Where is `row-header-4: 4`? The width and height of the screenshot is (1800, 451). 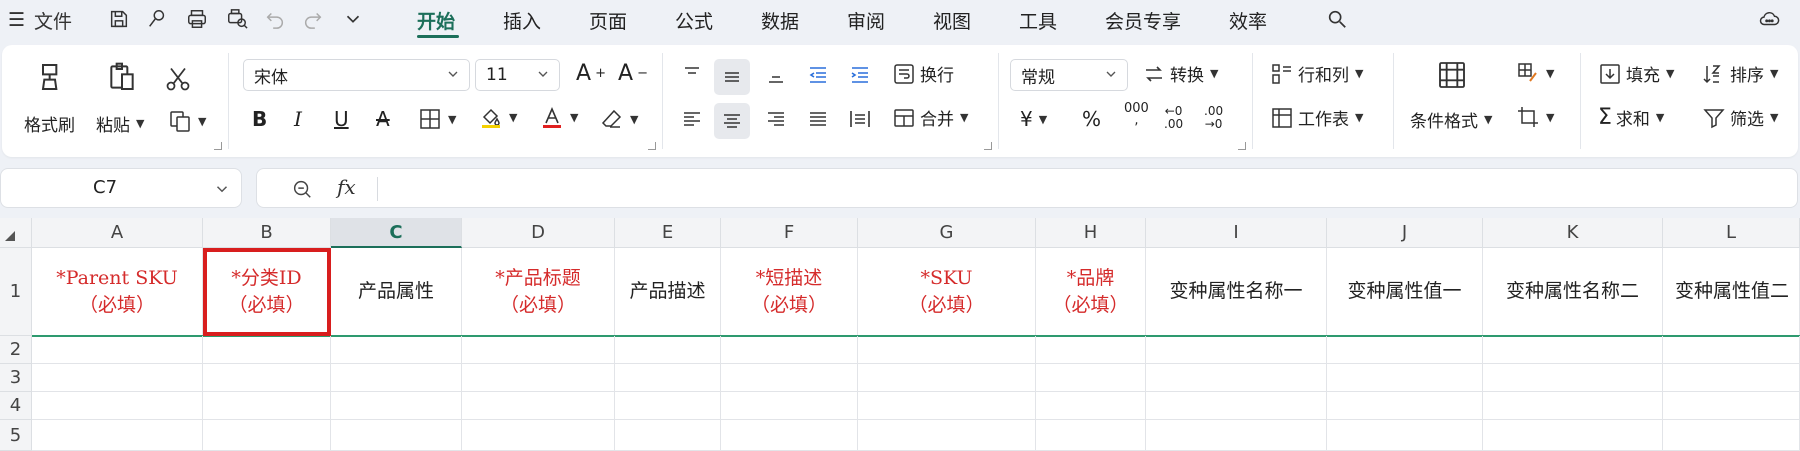
row-header-4: 4 is located at coordinates (16, 406).